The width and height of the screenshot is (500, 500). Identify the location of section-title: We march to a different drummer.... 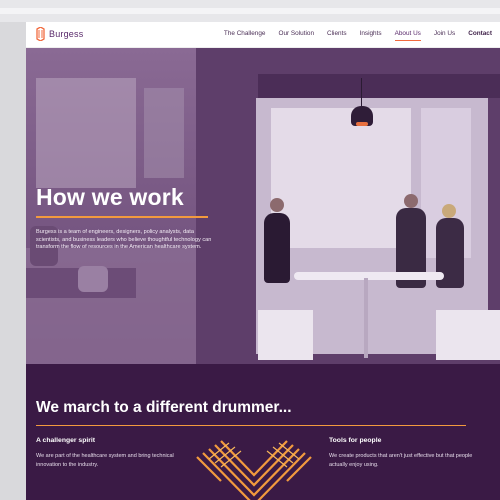
(164, 407).